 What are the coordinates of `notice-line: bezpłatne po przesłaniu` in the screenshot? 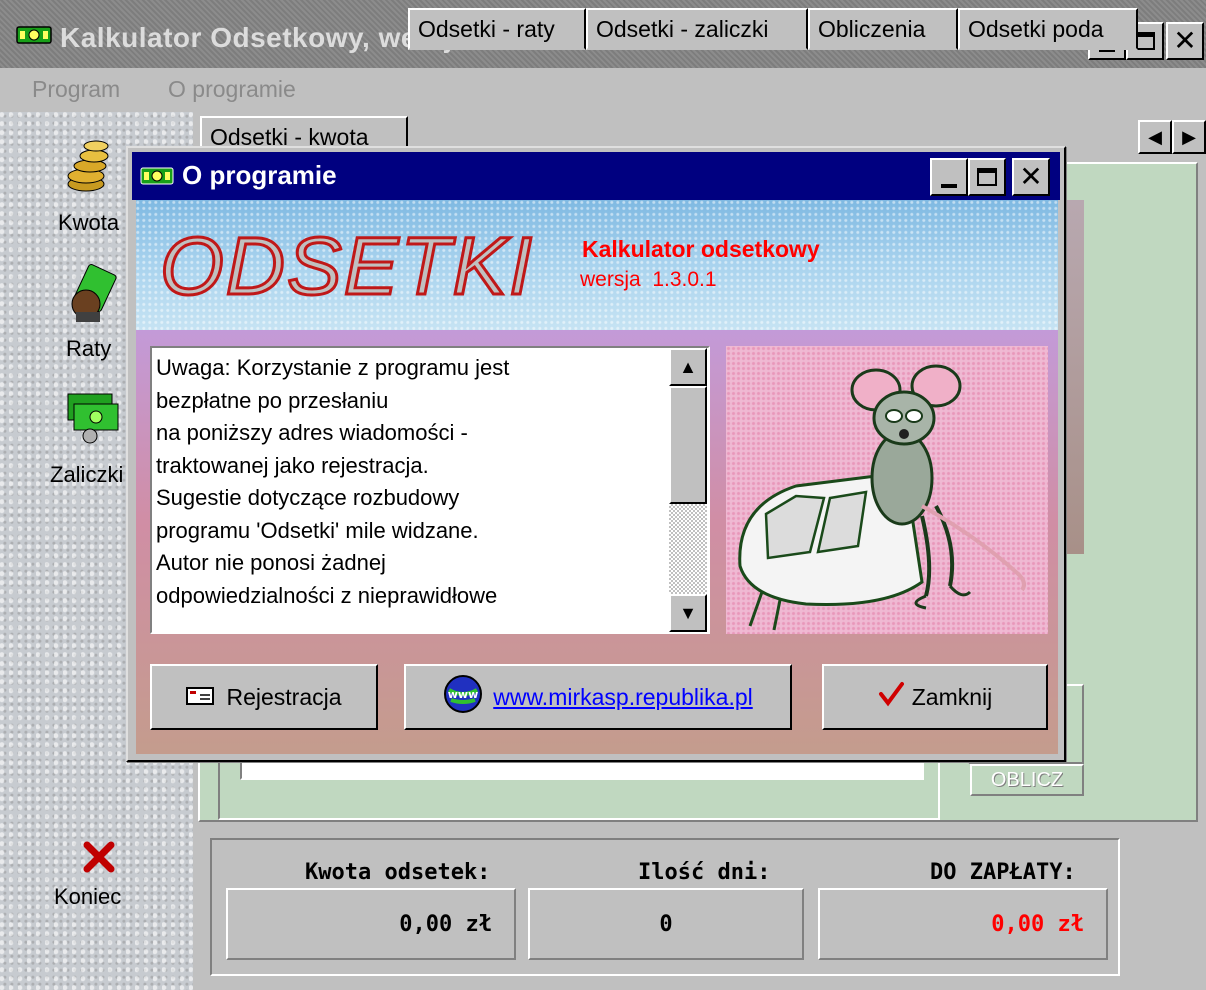 It's located at (272, 400).